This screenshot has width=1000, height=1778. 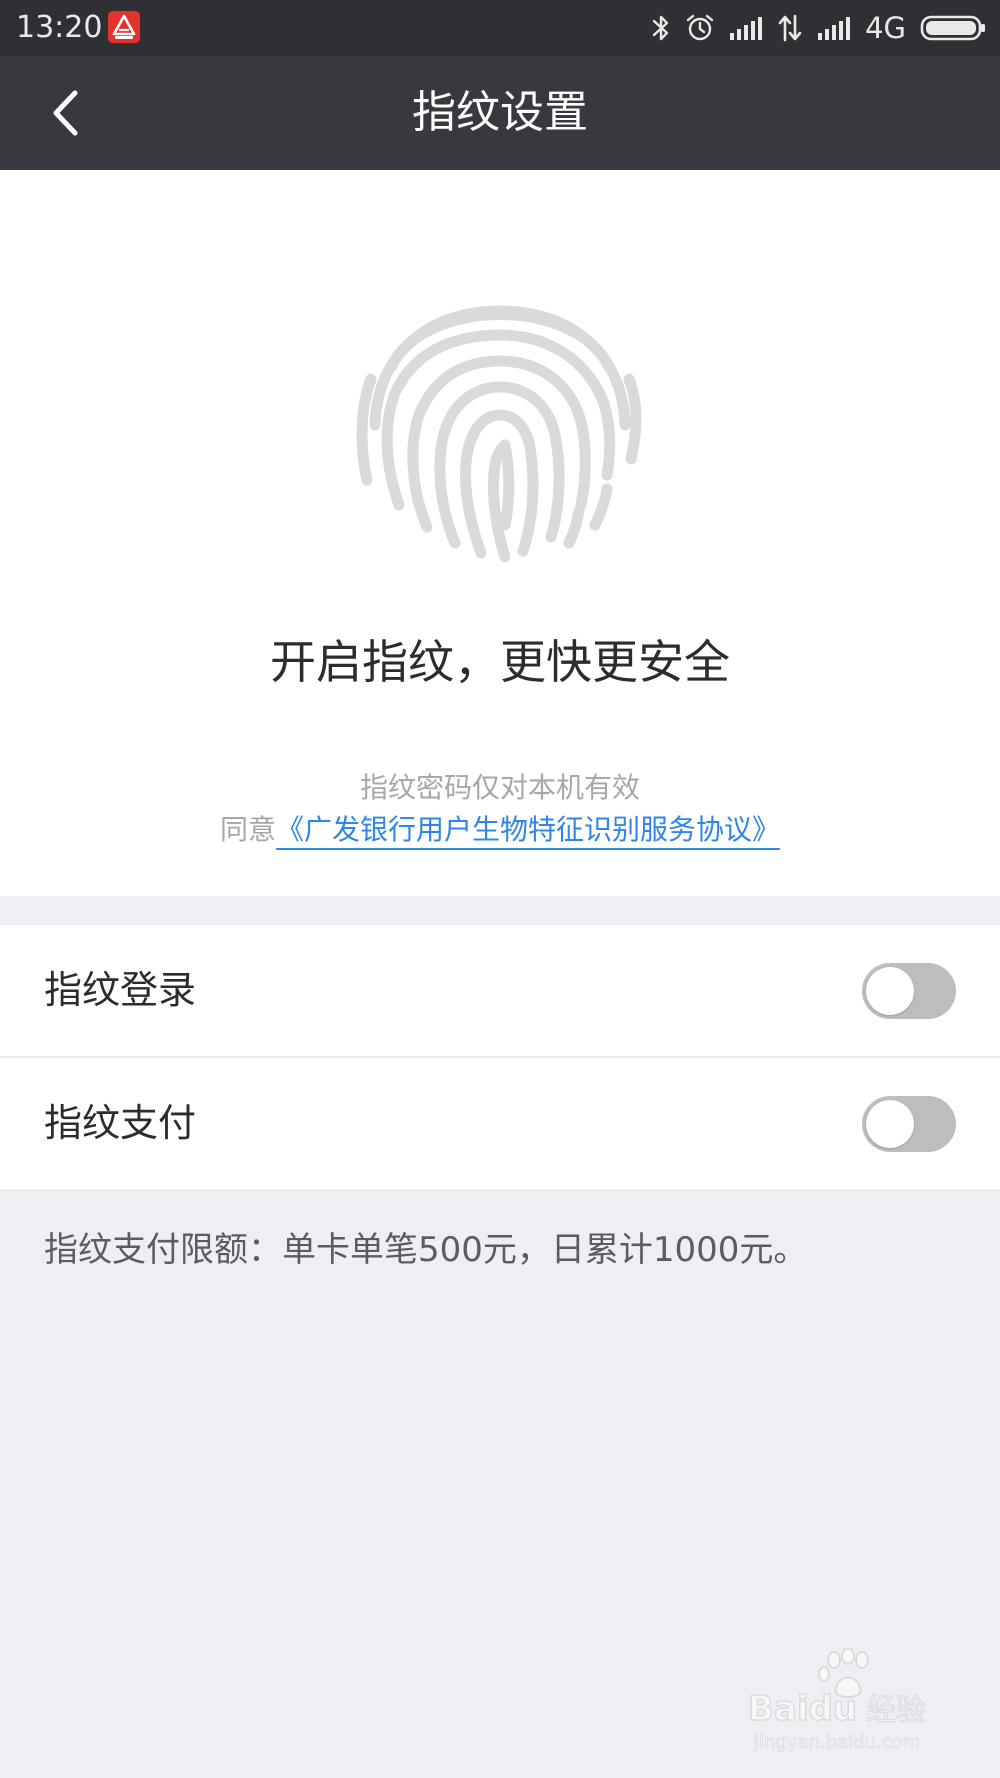 What do you see at coordinates (836, 1742) in the screenshot?
I see `watermark-url: jingyan.baidu.com` at bounding box center [836, 1742].